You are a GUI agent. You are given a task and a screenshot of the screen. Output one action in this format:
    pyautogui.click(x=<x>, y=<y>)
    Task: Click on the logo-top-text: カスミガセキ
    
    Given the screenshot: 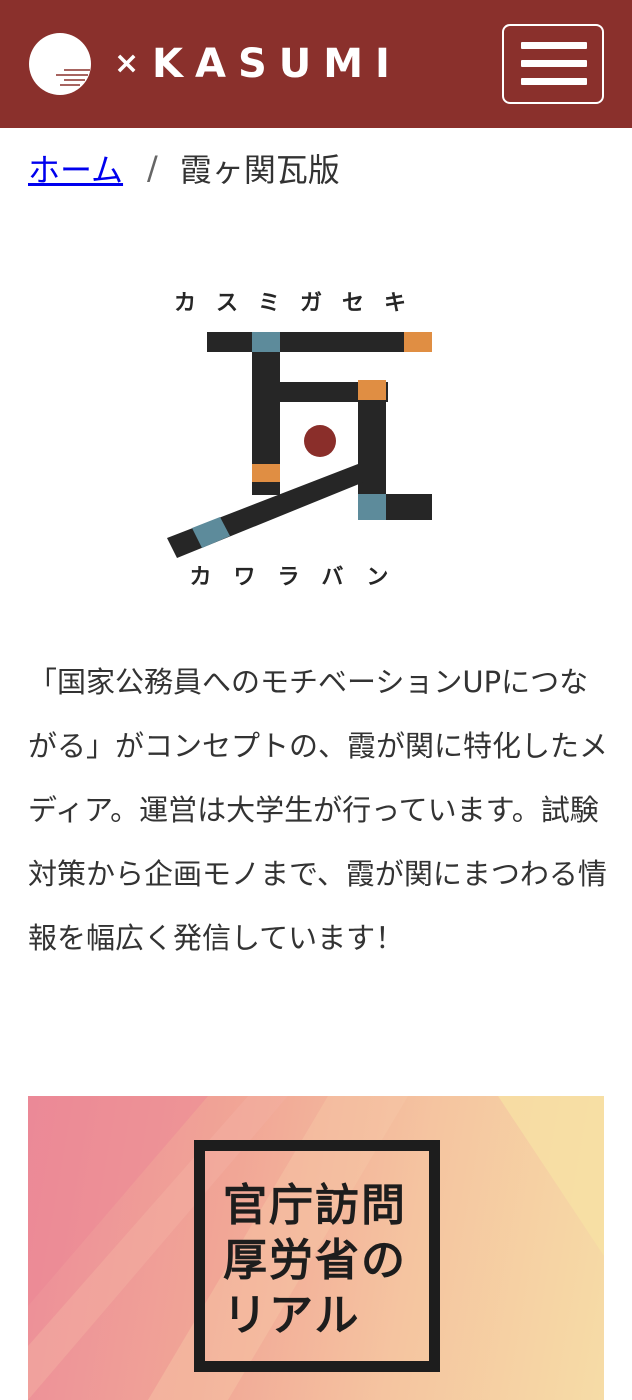 What is the action you would take?
    pyautogui.click(x=300, y=303)
    